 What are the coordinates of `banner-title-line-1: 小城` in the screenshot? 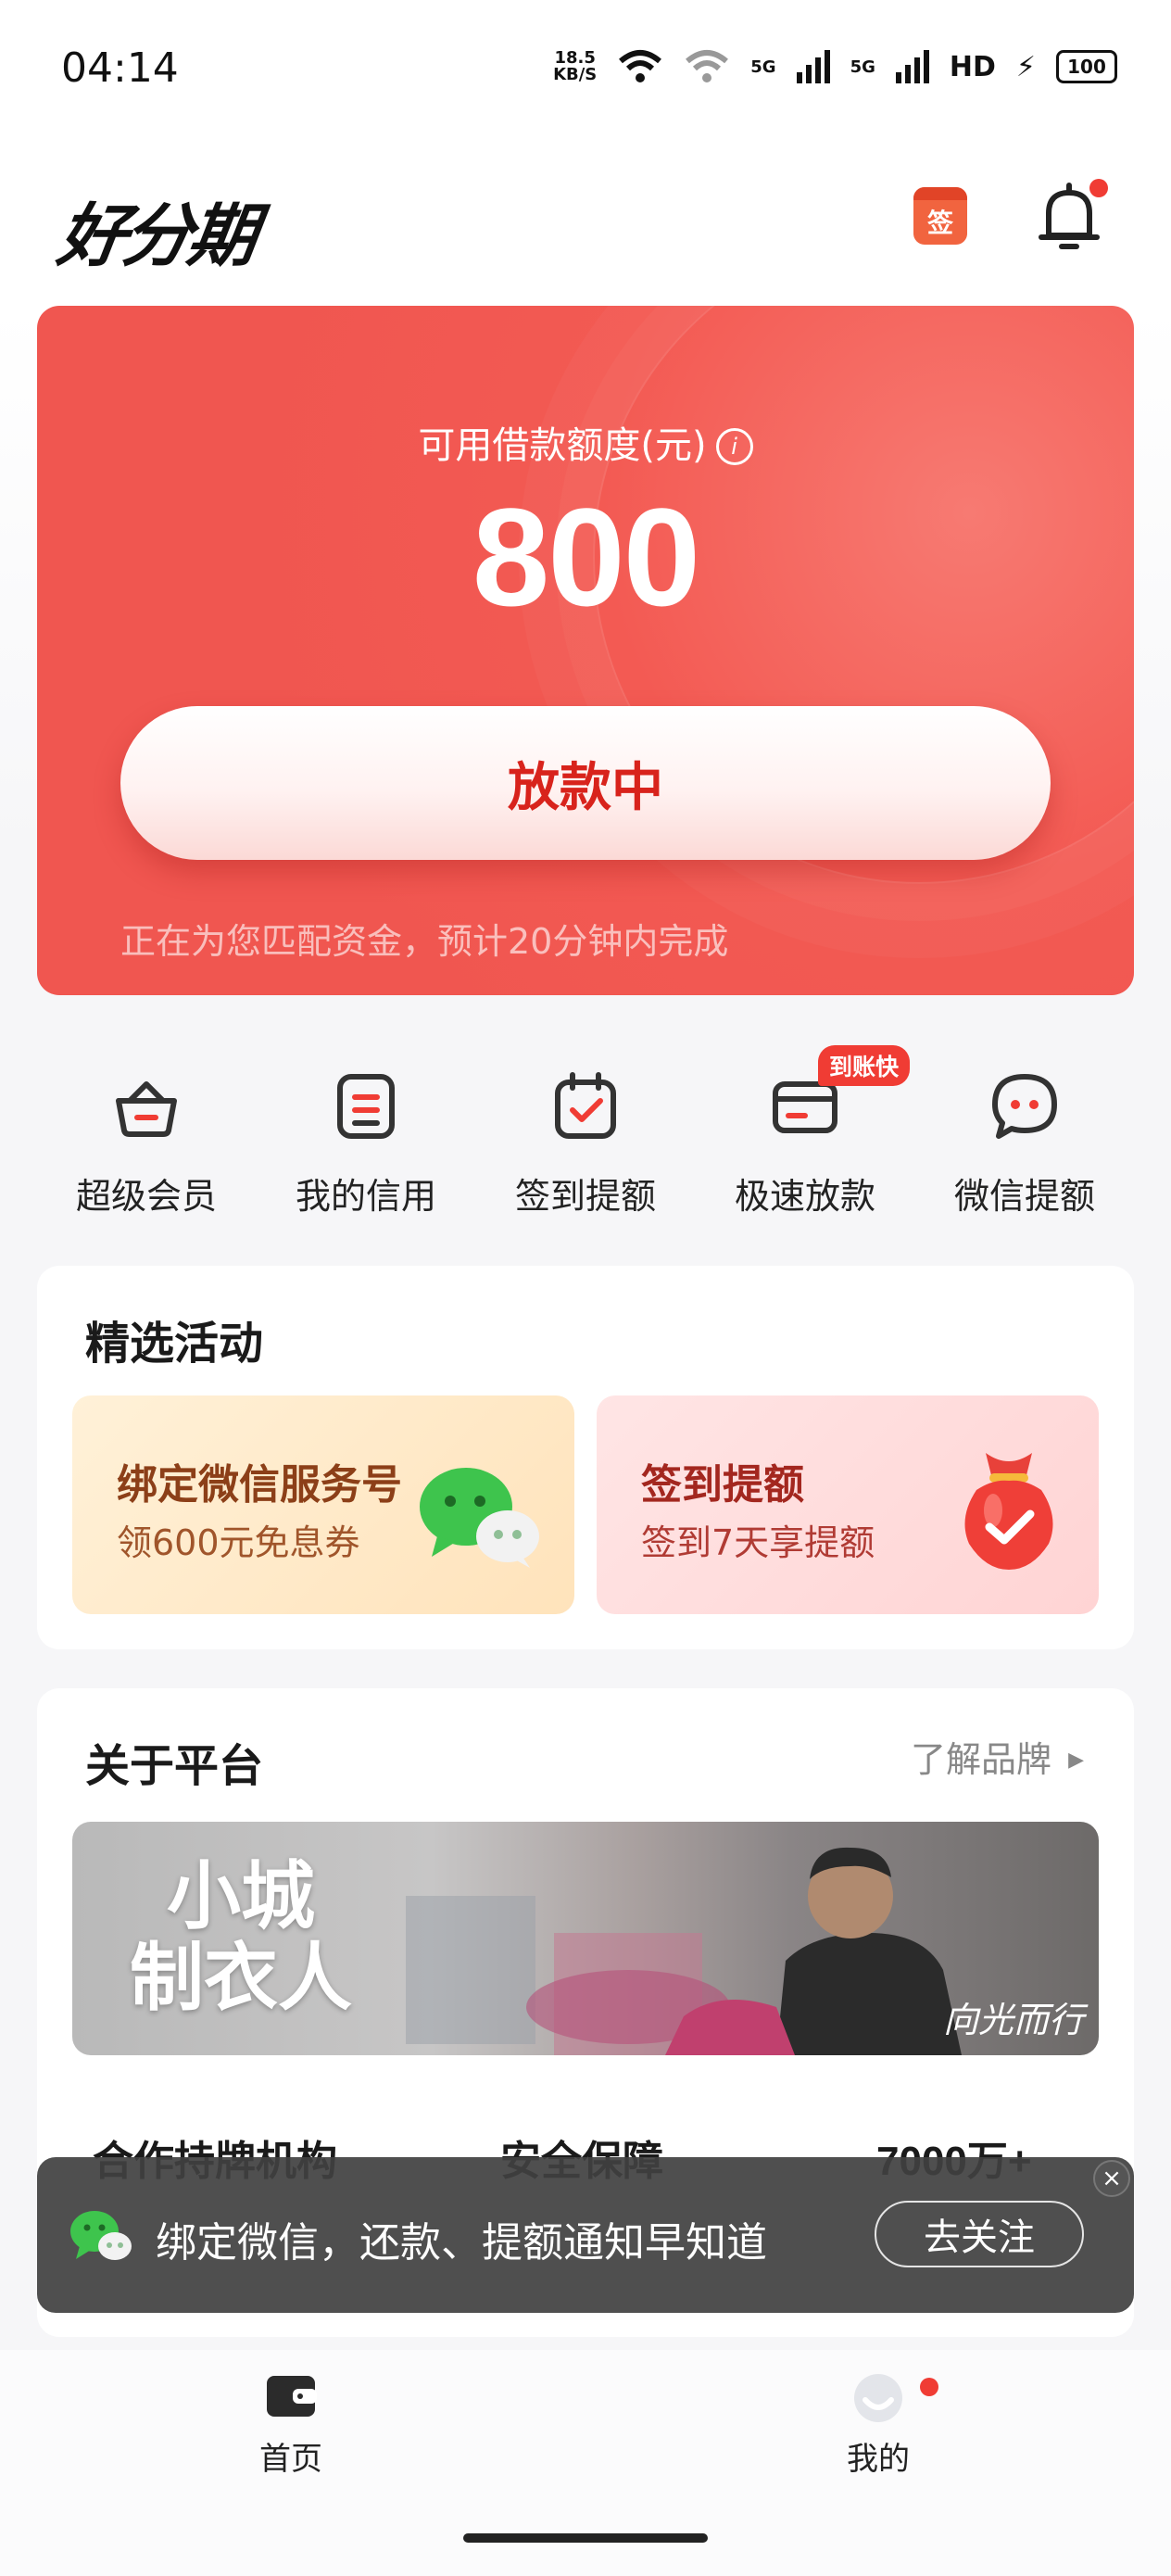 It's located at (241, 1896).